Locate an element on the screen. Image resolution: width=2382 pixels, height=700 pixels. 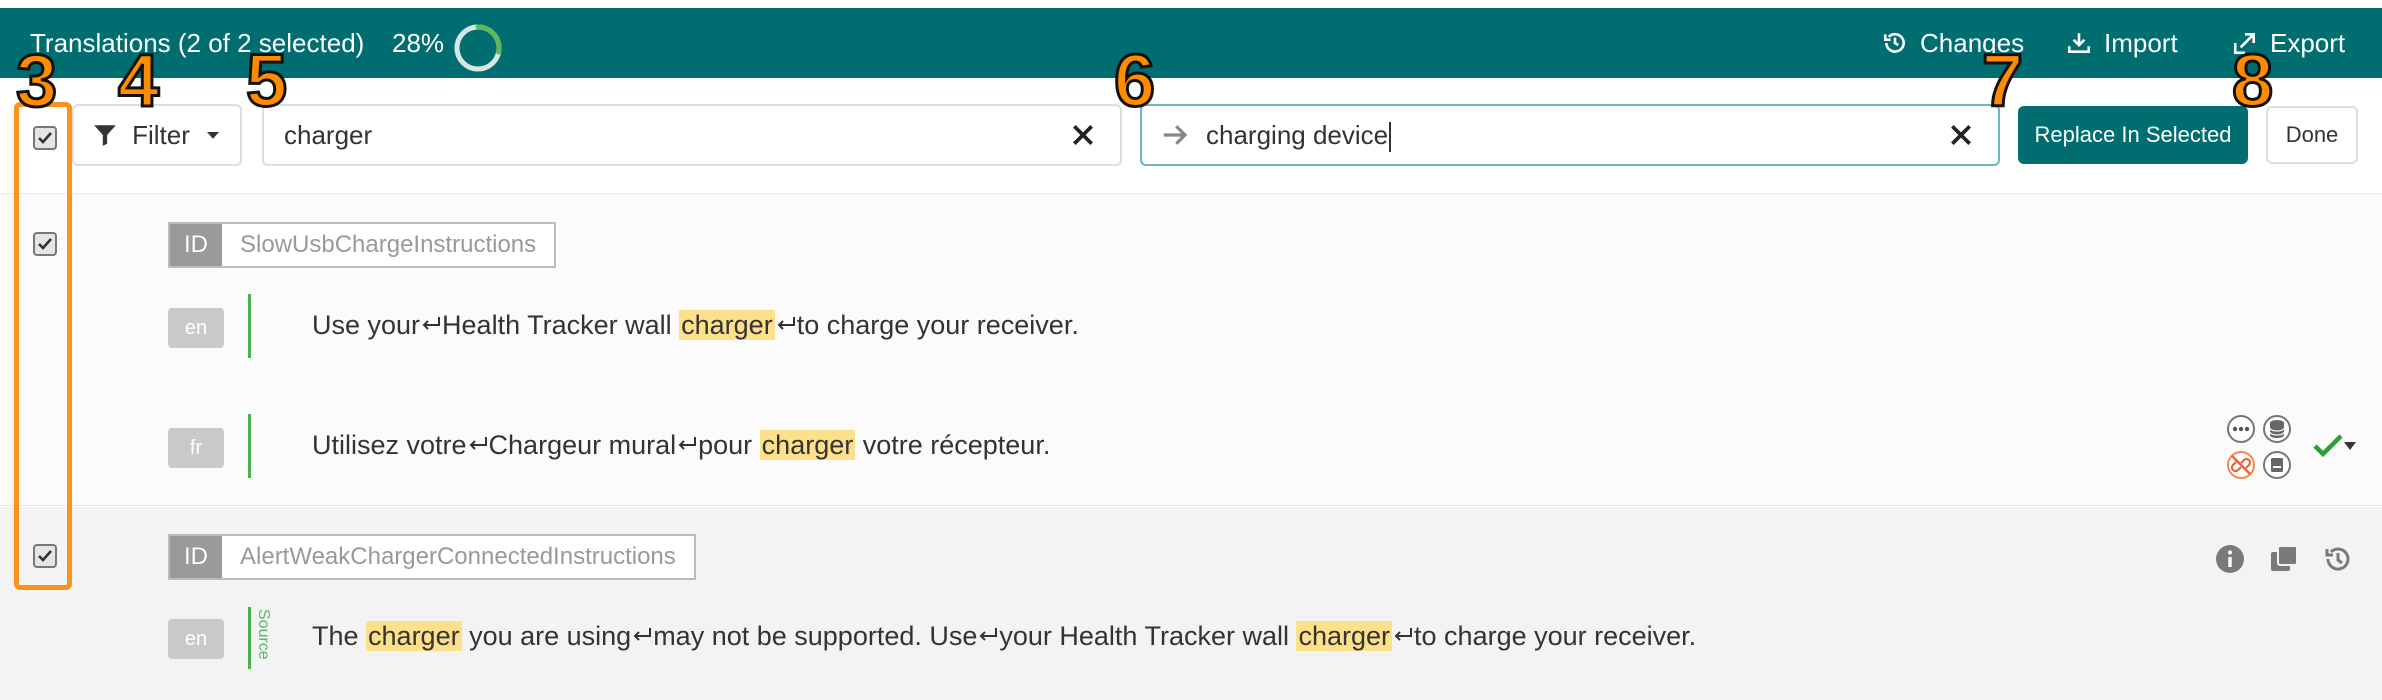
no-link-icon is located at coordinates (2241, 465).